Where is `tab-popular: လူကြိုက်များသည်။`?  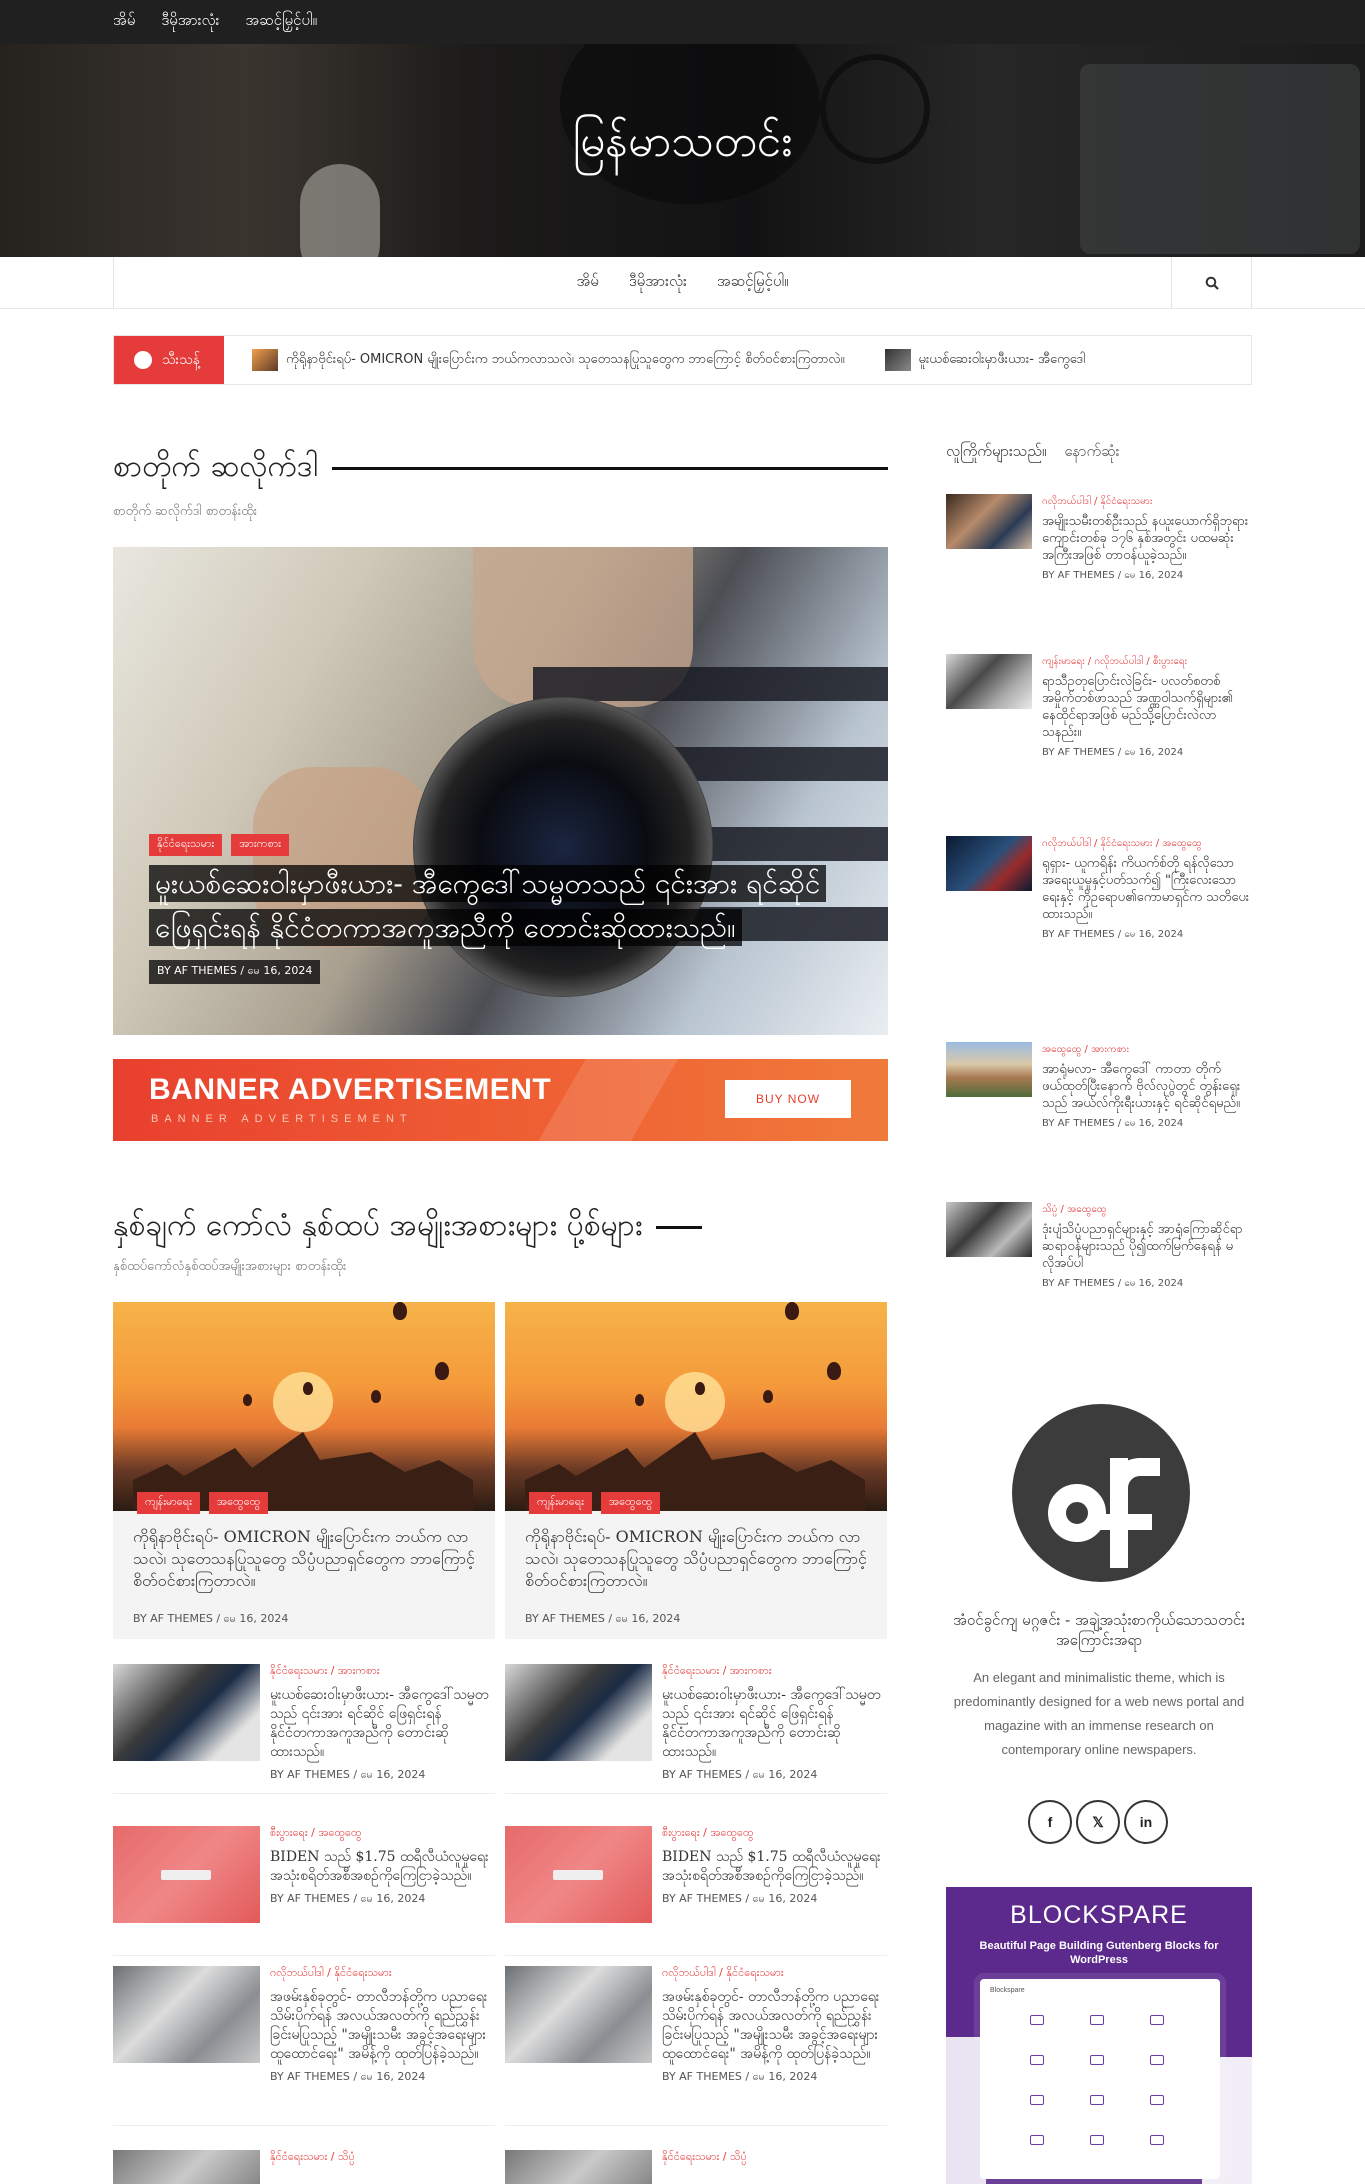
tab-popular: လူကြိုက်များသည်။ is located at coordinates (996, 453).